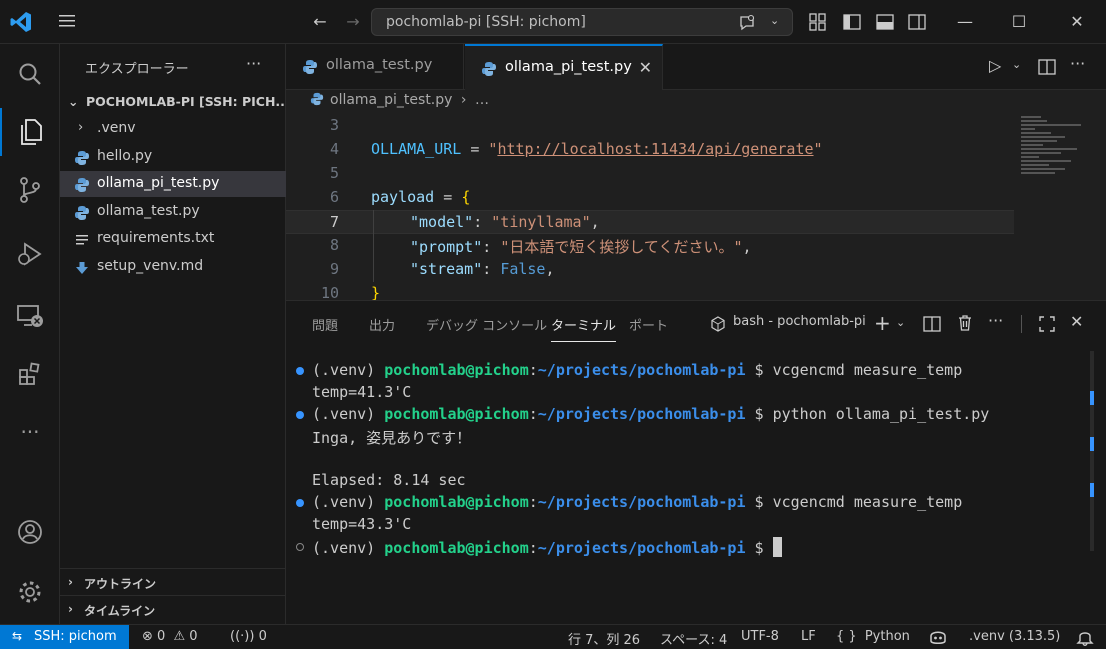 The image size is (1106, 649). I want to click on language-status: { } Python, so click(873, 636).